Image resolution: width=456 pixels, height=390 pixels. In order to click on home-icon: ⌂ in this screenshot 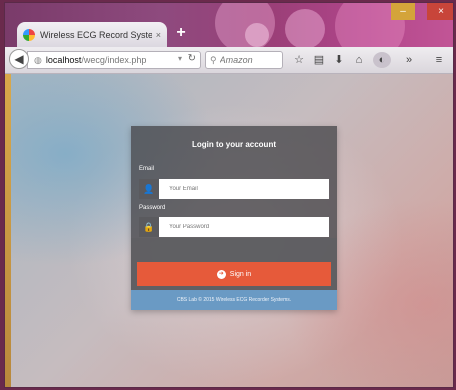, I will do `click(359, 60)`.